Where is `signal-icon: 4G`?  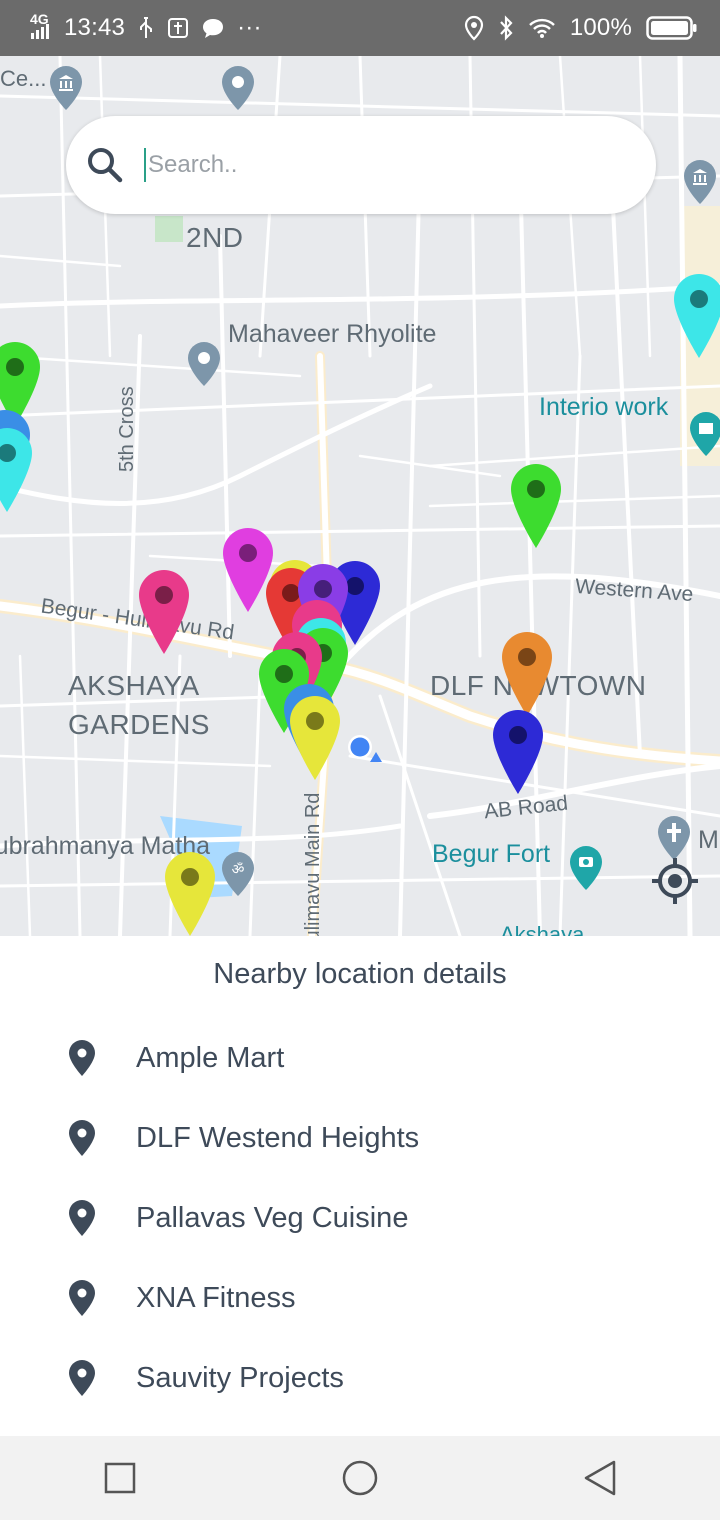
signal-icon: 4G is located at coordinates (41, 26).